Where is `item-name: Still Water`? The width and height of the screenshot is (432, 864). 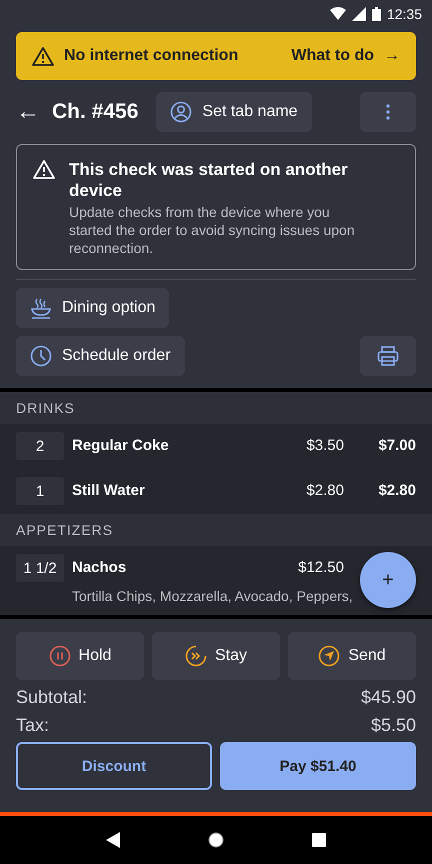 item-name: Still Water is located at coordinates (109, 491).